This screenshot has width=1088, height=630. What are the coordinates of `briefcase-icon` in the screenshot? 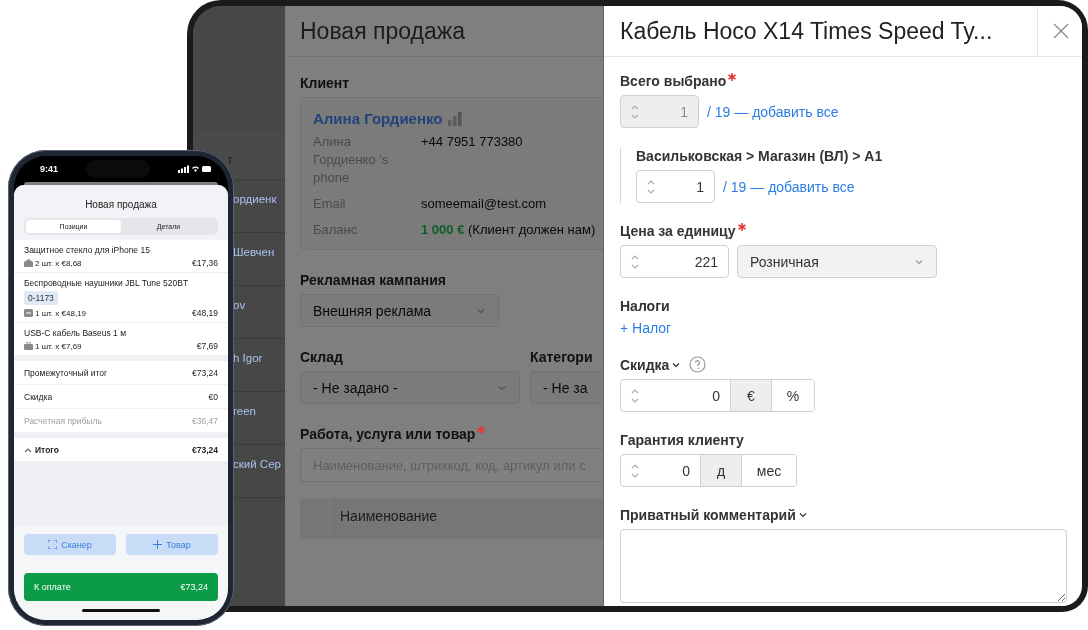 It's located at (28, 346).